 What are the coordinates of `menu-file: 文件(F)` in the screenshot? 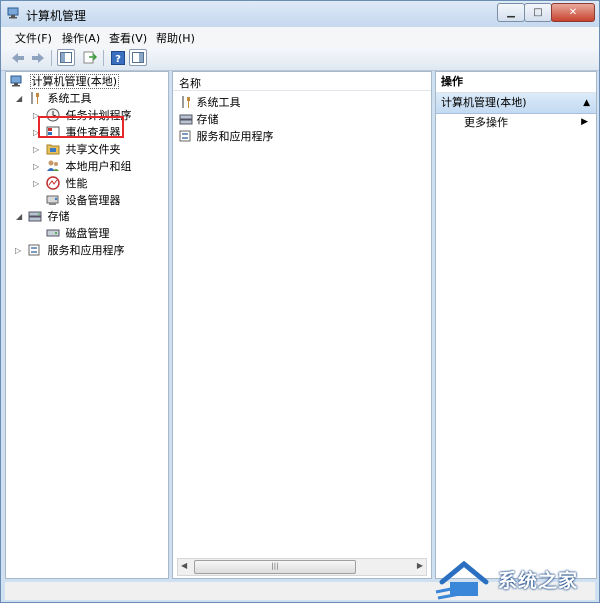 It's located at (33, 38).